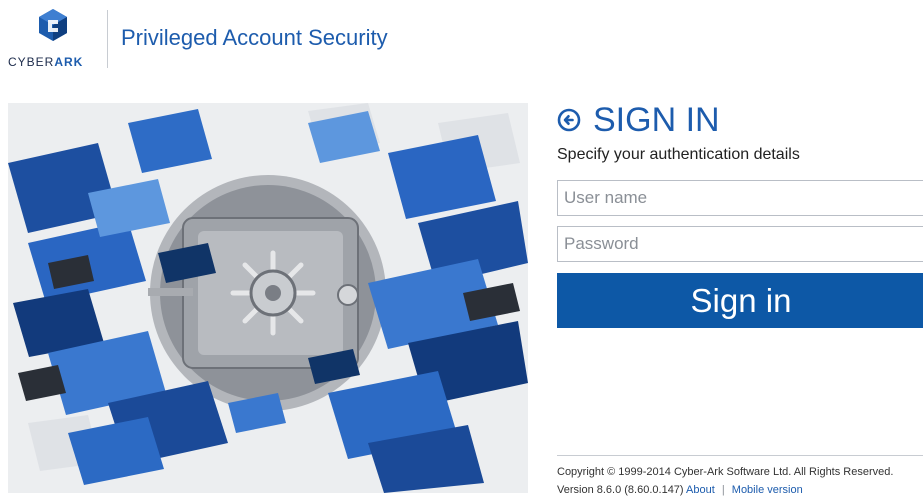  Describe the element at coordinates (254, 37) in the screenshot. I see `app-title: Privileged Account Security` at that location.